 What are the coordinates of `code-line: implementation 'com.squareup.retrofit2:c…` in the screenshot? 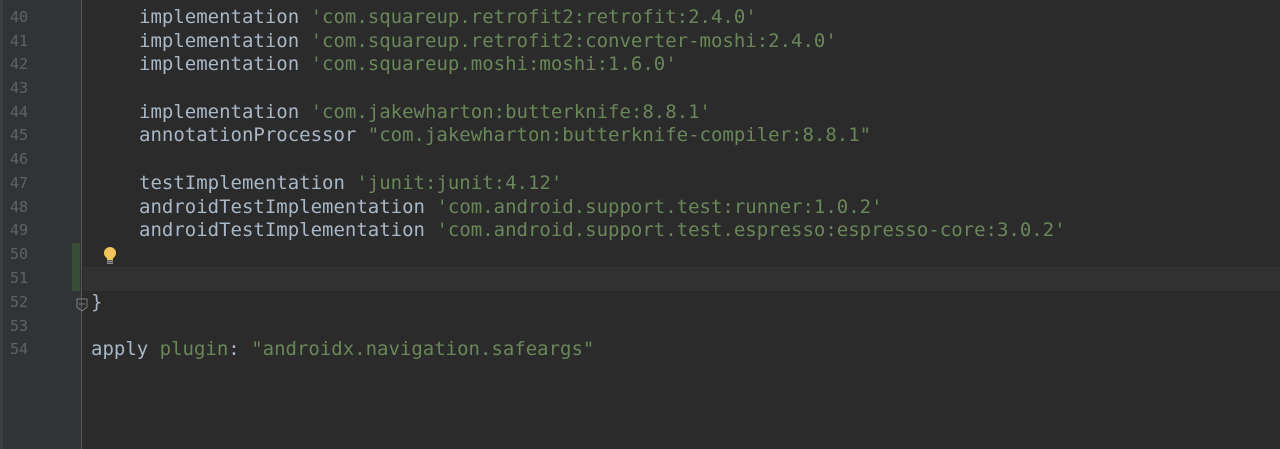 It's located at (464, 41).